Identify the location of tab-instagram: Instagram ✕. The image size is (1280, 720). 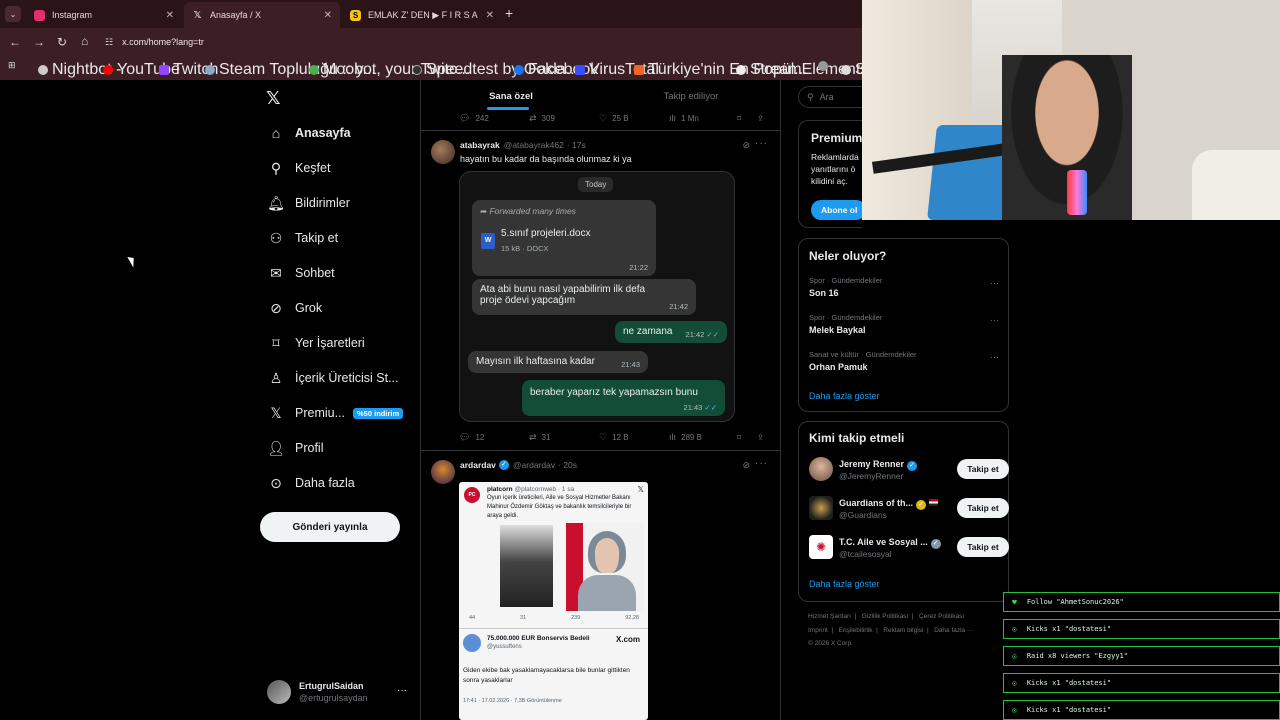
(104, 15).